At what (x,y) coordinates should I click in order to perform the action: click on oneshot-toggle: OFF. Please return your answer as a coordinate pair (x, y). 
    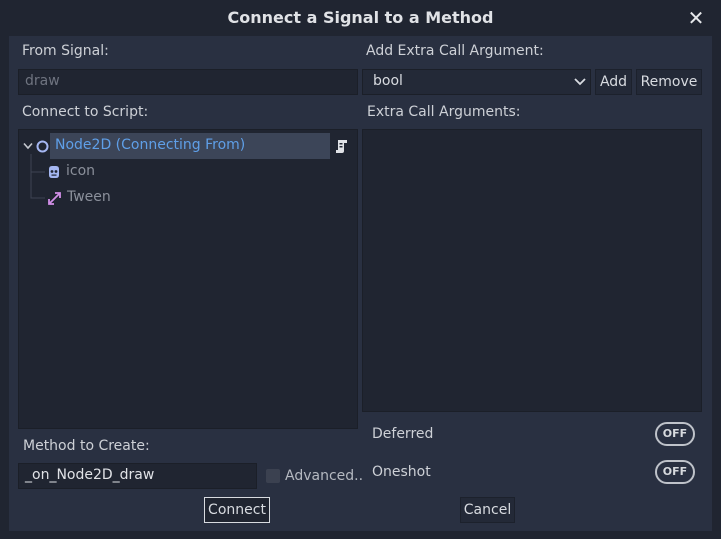
    Looking at the image, I should click on (675, 472).